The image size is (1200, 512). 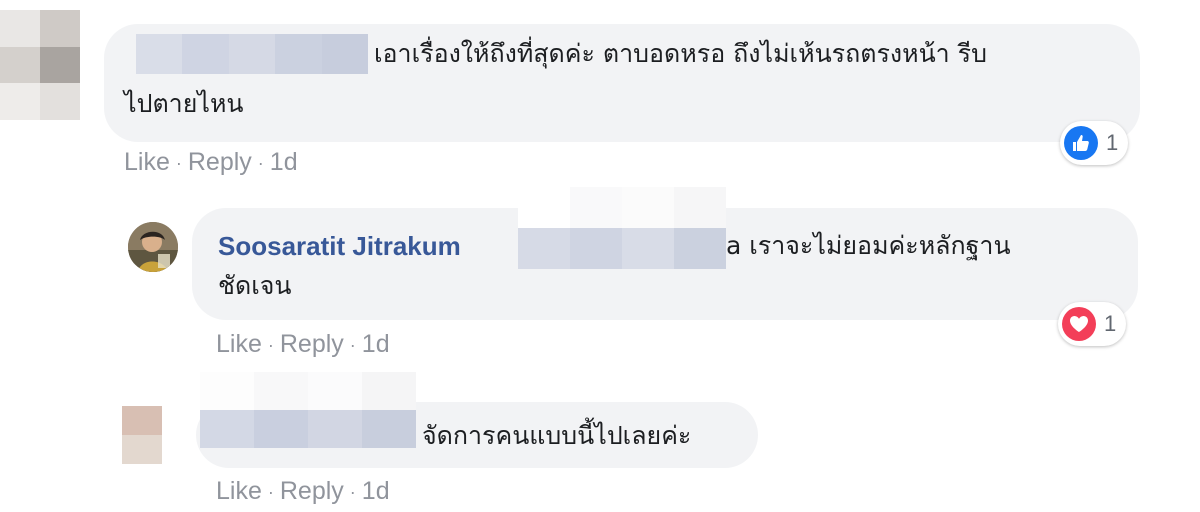 I want to click on reply-text-line2: ชัดเจน, so click(x=255, y=285).